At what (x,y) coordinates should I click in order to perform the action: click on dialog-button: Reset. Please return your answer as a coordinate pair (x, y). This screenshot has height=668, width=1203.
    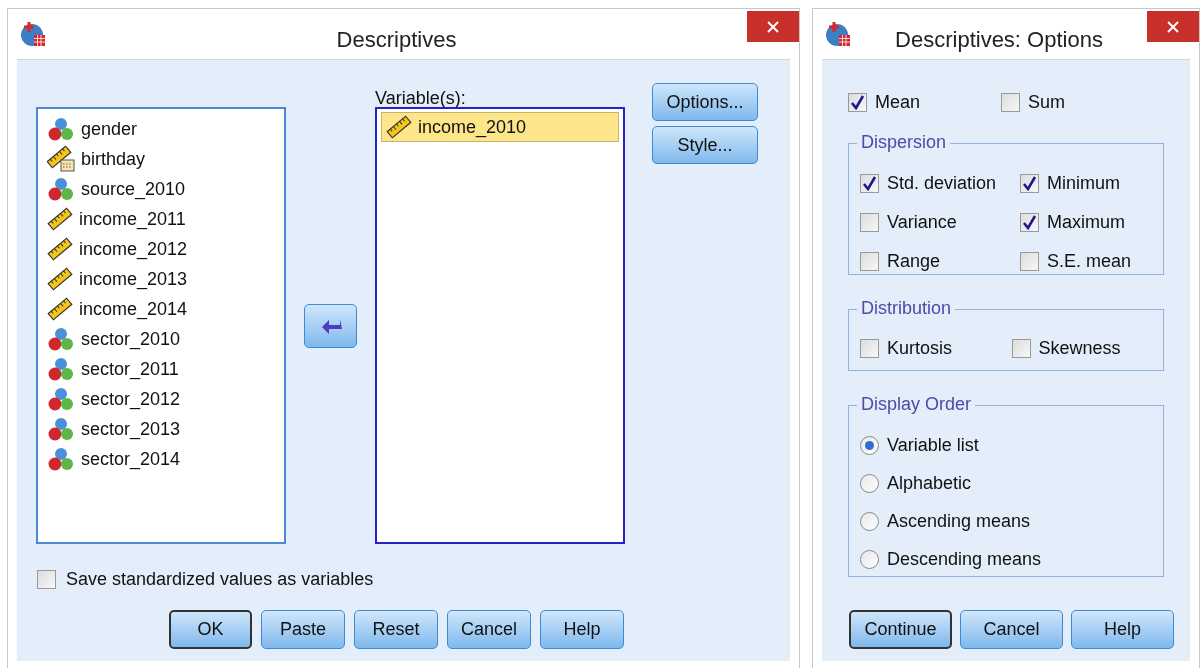
    Looking at the image, I should click on (396, 629).